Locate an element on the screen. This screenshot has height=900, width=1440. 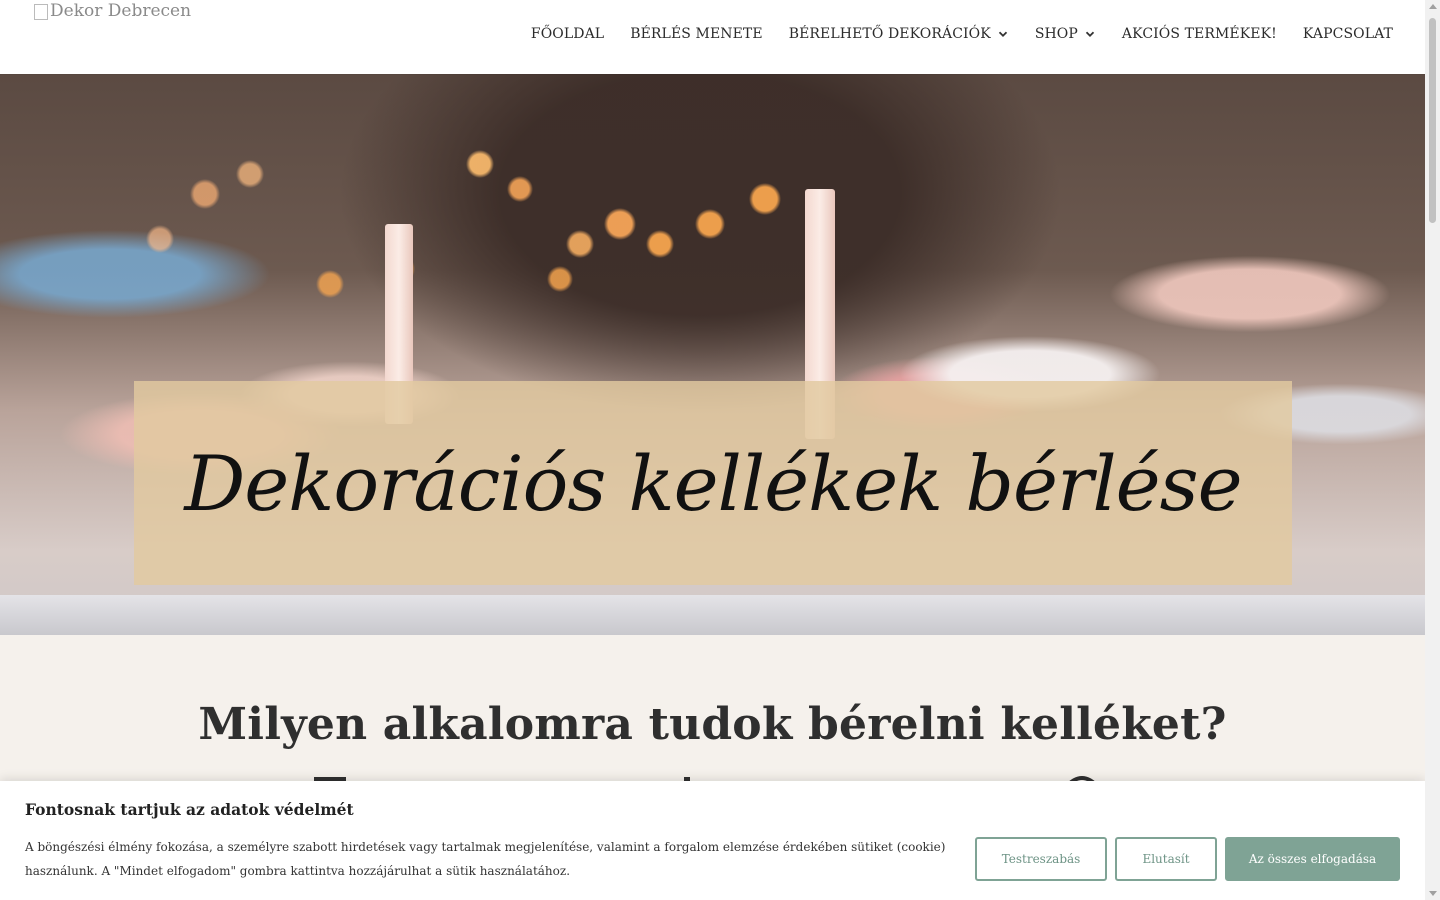
table-setting is located at coordinates (712, 615).